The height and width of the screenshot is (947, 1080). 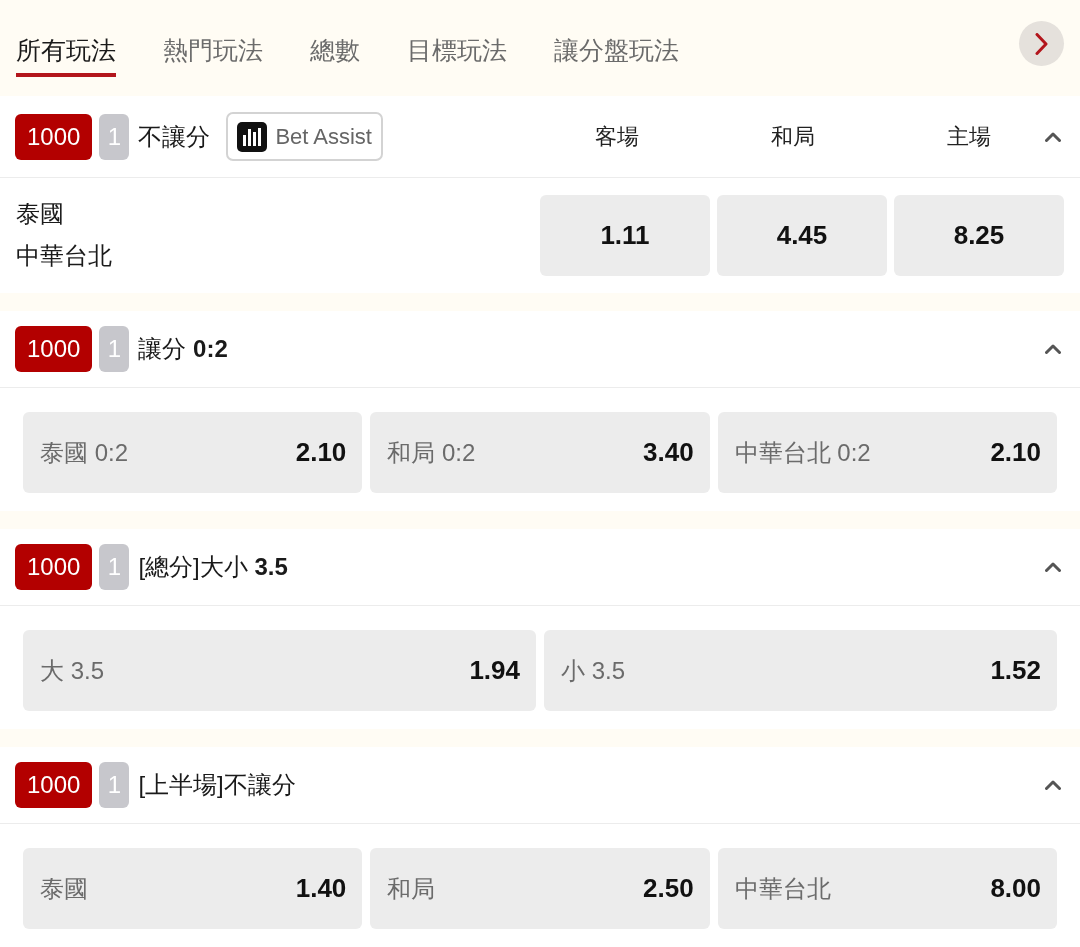 What do you see at coordinates (887, 452) in the screenshot?
I see `odds-button: 中華台北 0:2 2.10` at bounding box center [887, 452].